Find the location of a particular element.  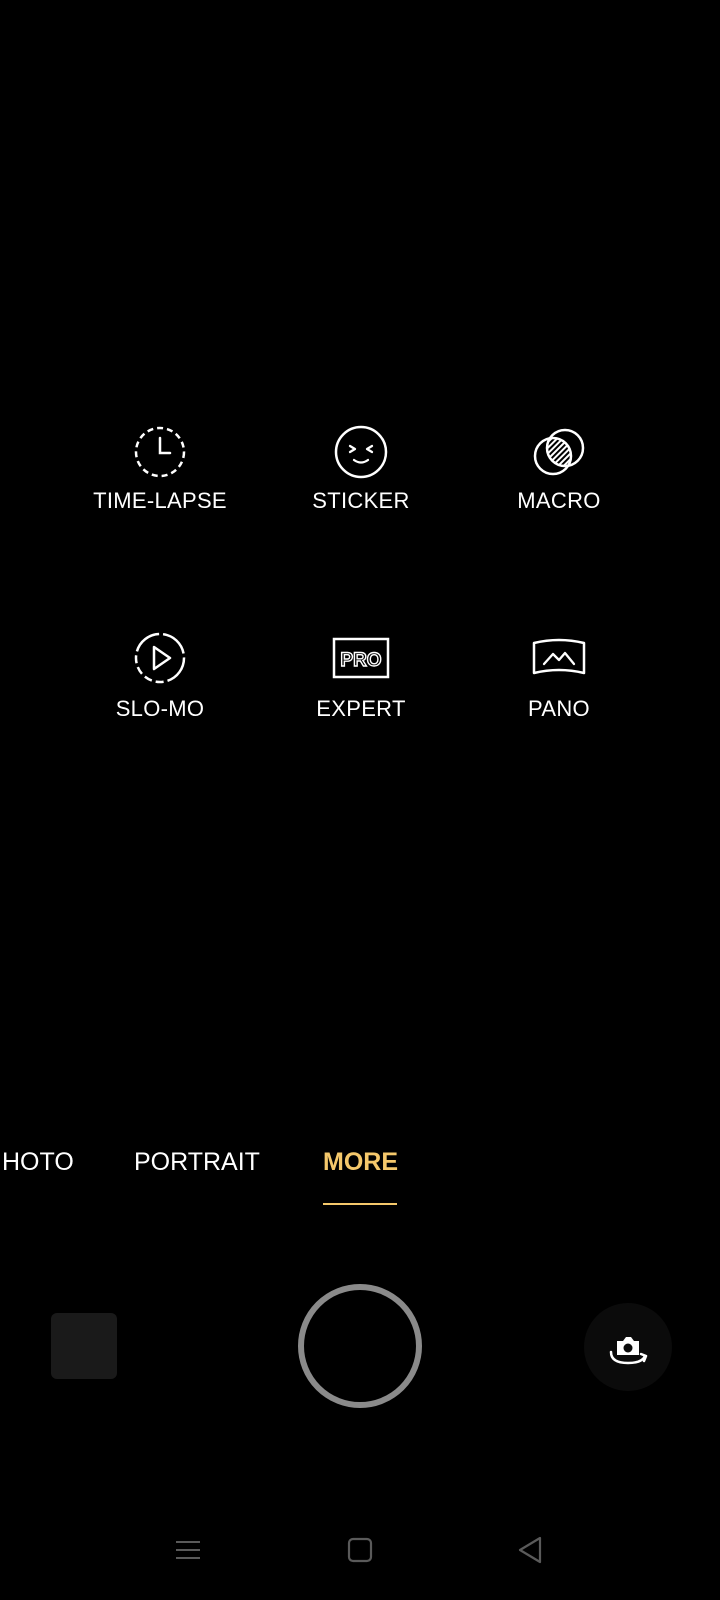

nav-menu-button is located at coordinates (188, 1550).